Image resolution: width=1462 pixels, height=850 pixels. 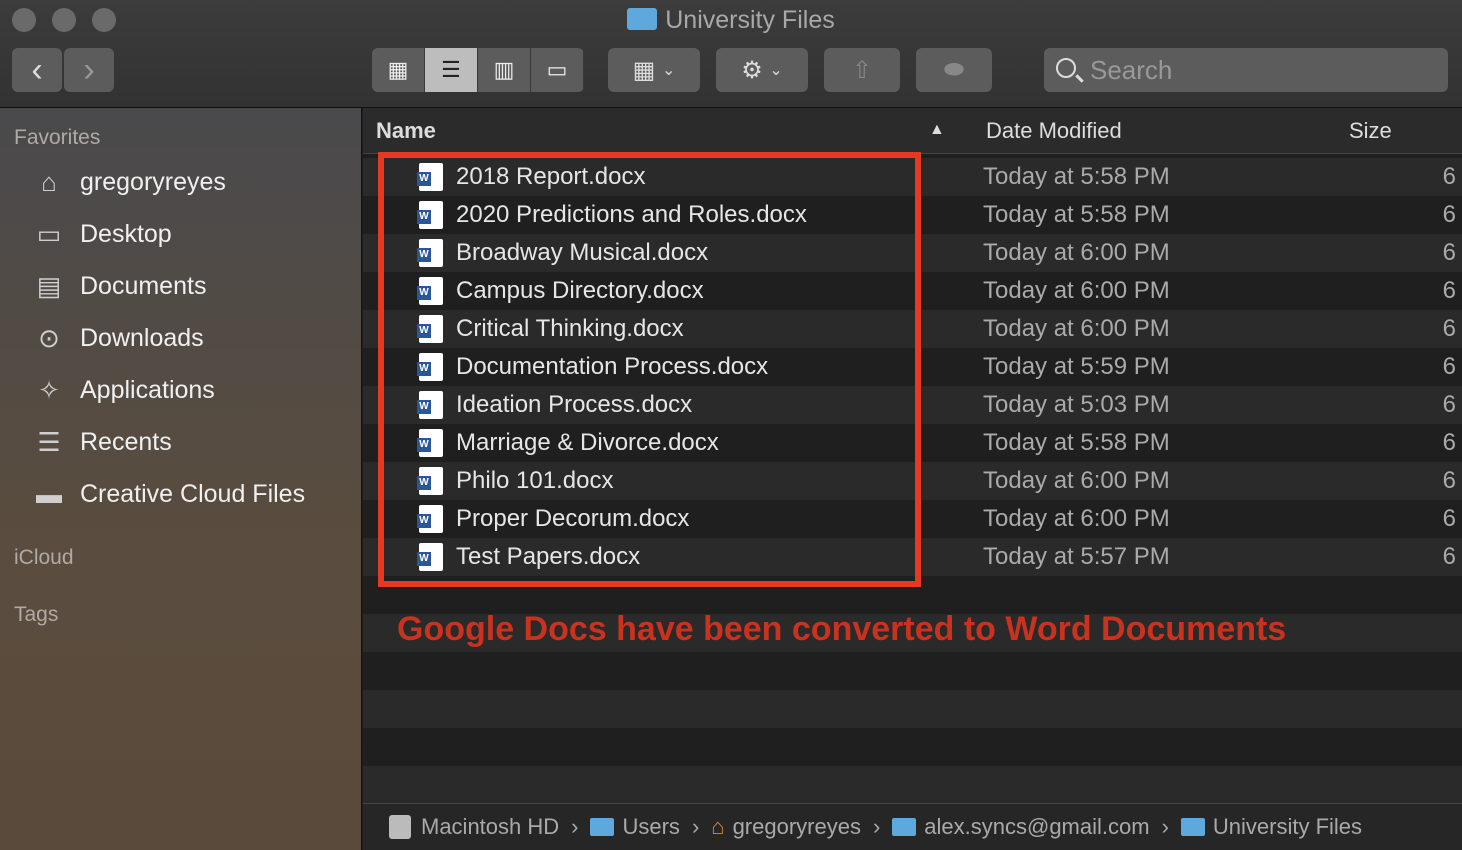 I want to click on recents-icon: ☰, so click(x=49, y=441).